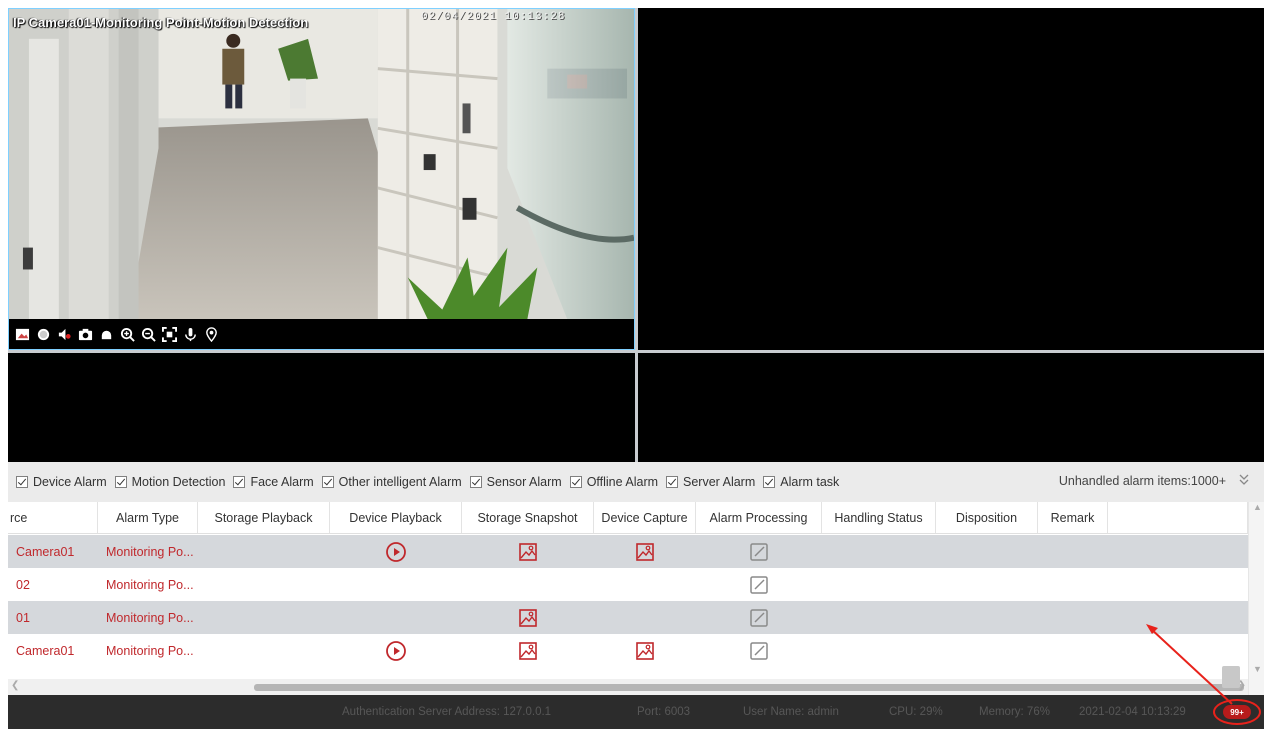  I want to click on column-header-device-playback: Device Playback, so click(396, 517).